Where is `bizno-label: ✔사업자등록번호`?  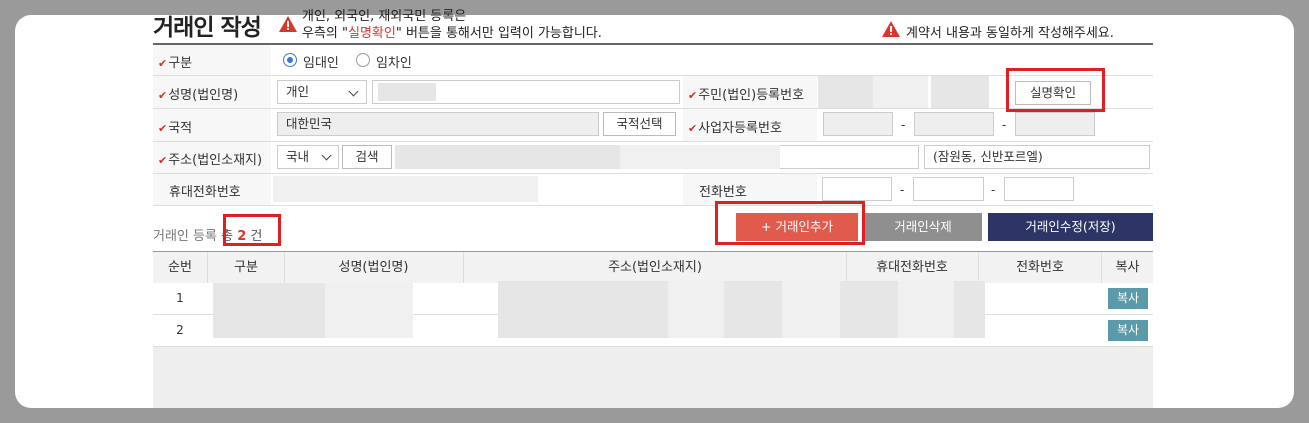 bizno-label: ✔사업자등록번호 is located at coordinates (735, 128).